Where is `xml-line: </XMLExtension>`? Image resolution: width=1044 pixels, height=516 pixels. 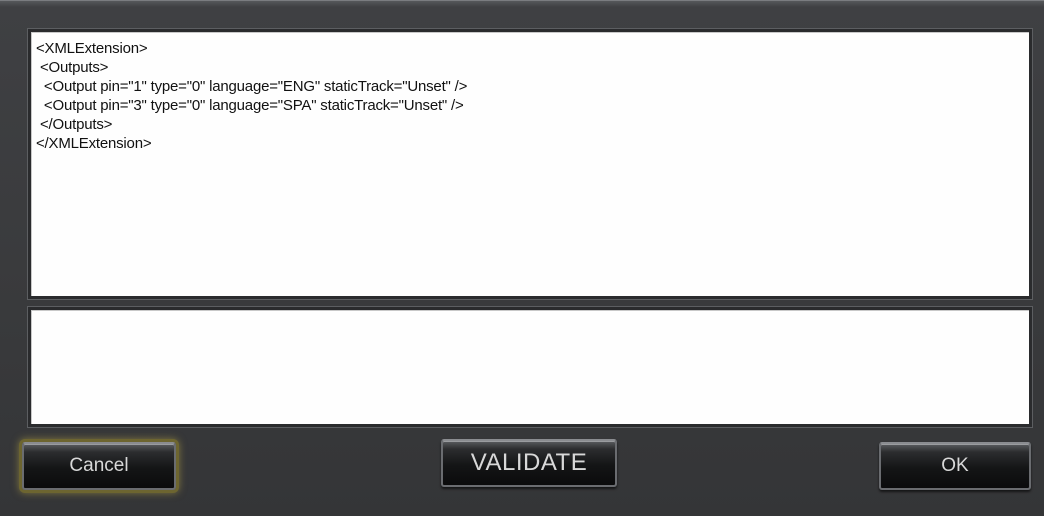
xml-line: </XMLExtension> is located at coordinates (94, 143).